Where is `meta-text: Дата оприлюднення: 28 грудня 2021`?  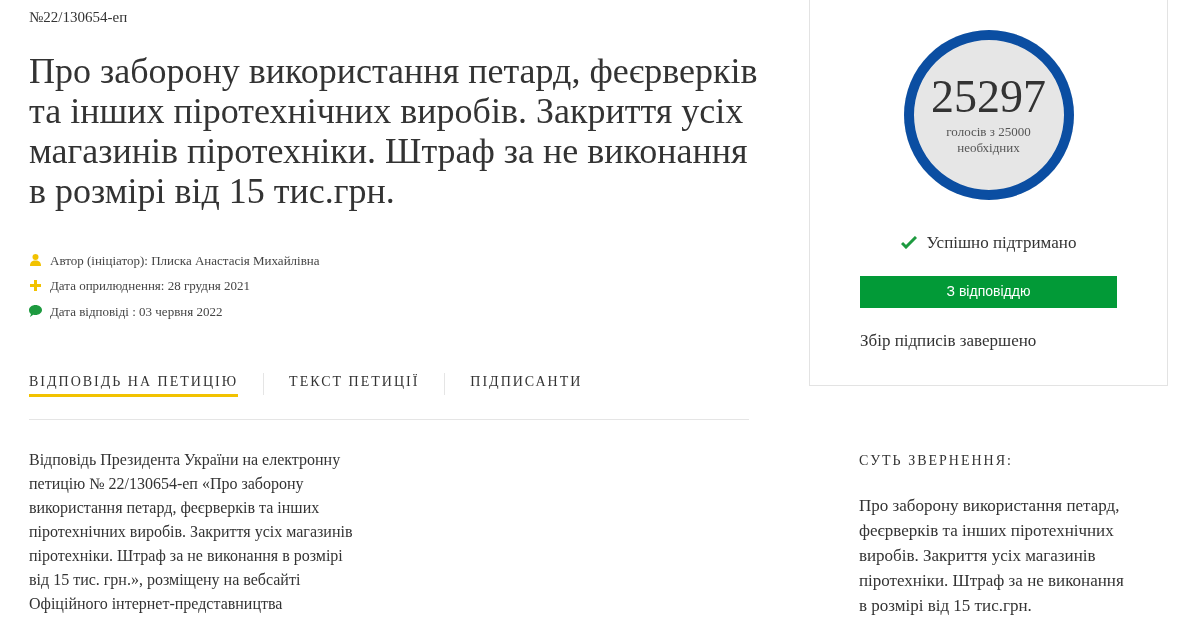 meta-text: Дата оприлюднення: 28 грудня 2021 is located at coordinates (150, 286).